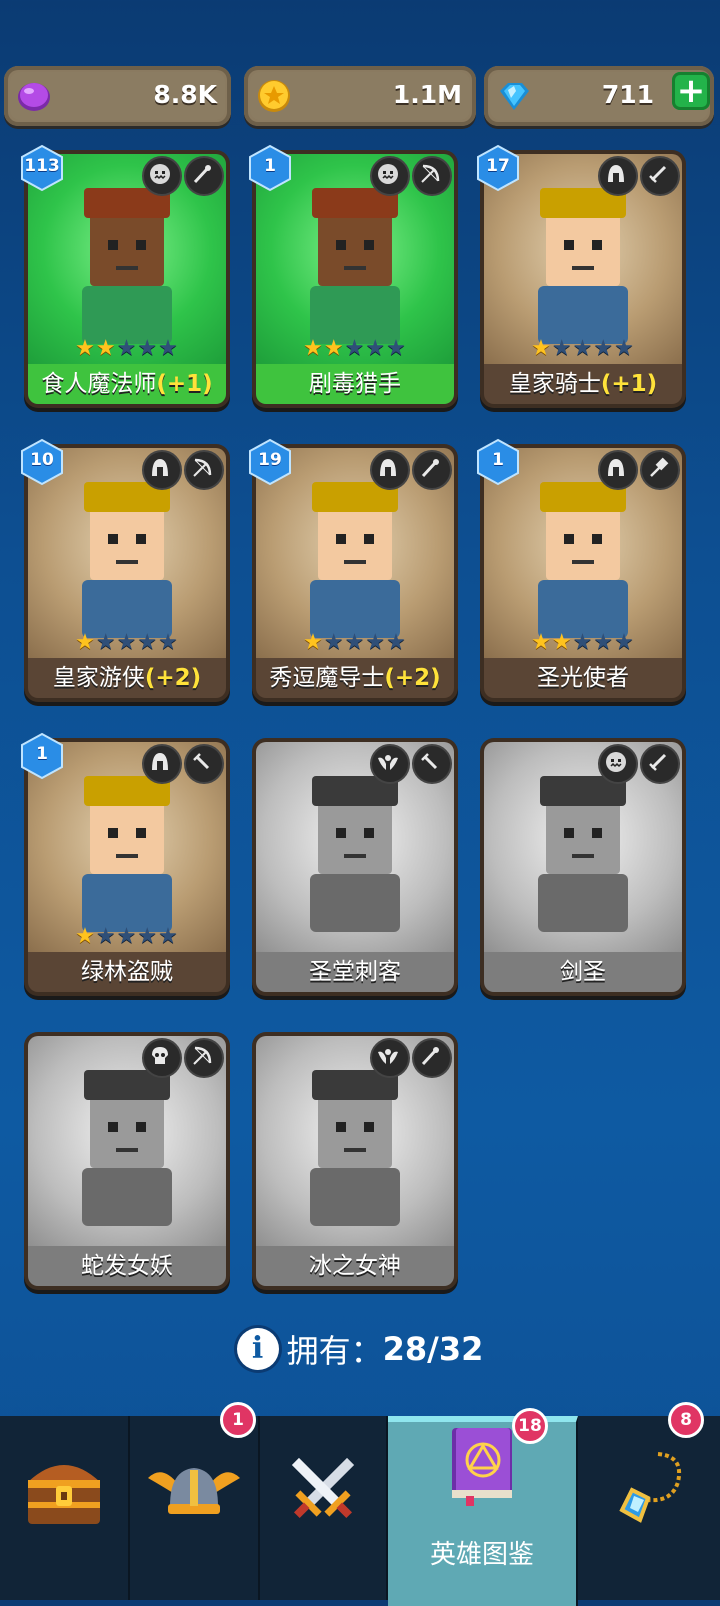 The image size is (720, 1606). Describe the element at coordinates (162, 1058) in the screenshot. I see `skull-icon` at that location.